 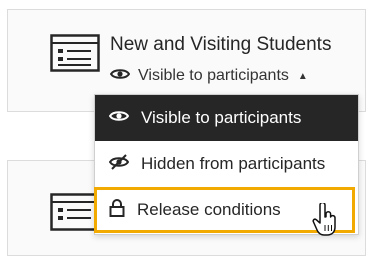 I want to click on card-title: New and Visiting Students, so click(x=220, y=45).